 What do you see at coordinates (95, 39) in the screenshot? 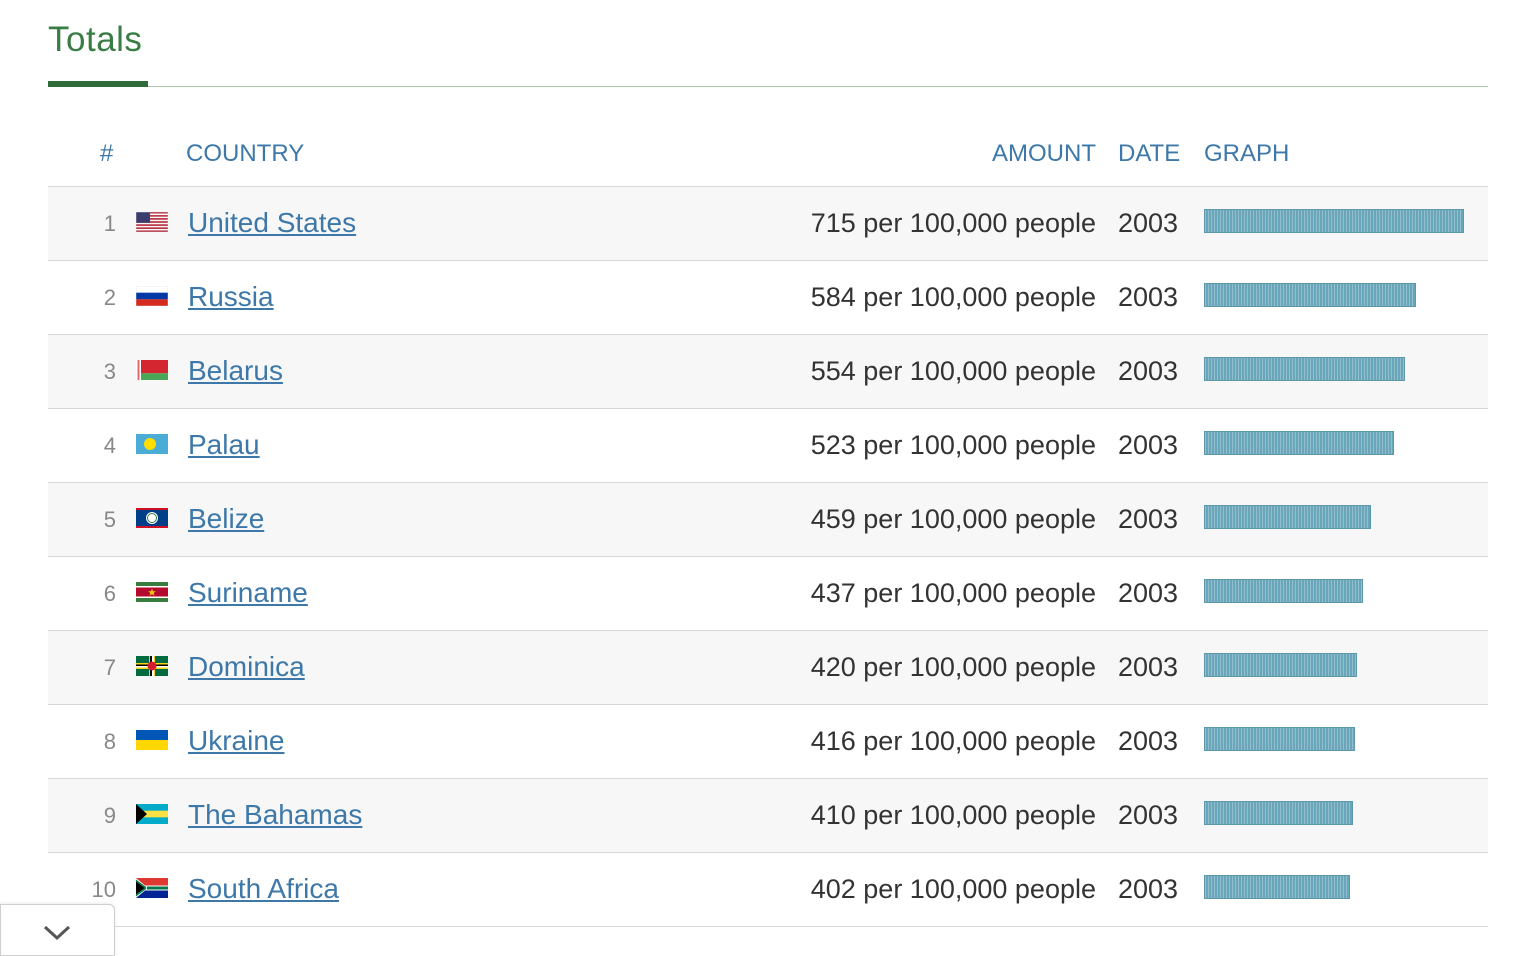
I see `section-title: Totals` at bounding box center [95, 39].